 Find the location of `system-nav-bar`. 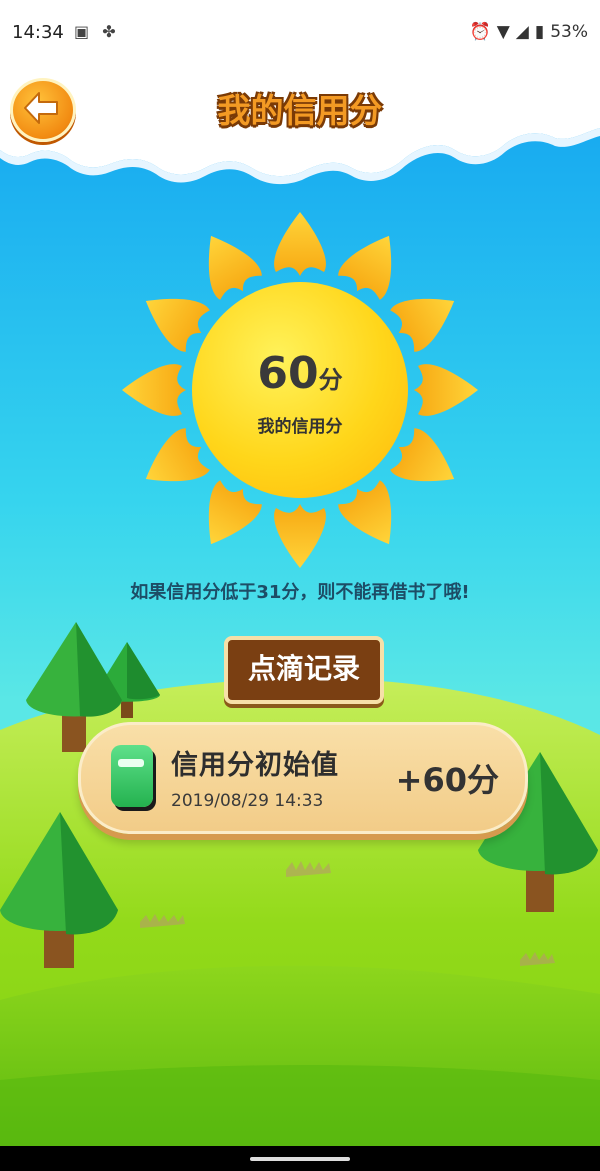

system-nav-bar is located at coordinates (300, 1158).